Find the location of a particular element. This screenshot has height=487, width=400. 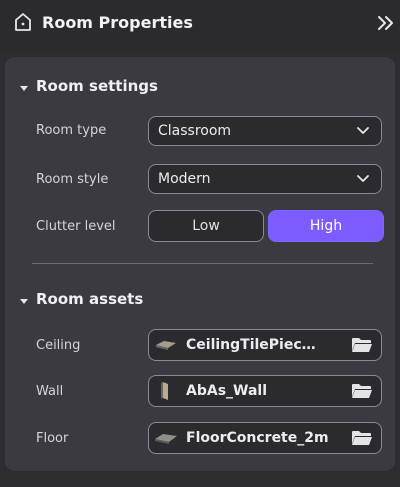

wall-thumbnail-icon is located at coordinates (164, 391).